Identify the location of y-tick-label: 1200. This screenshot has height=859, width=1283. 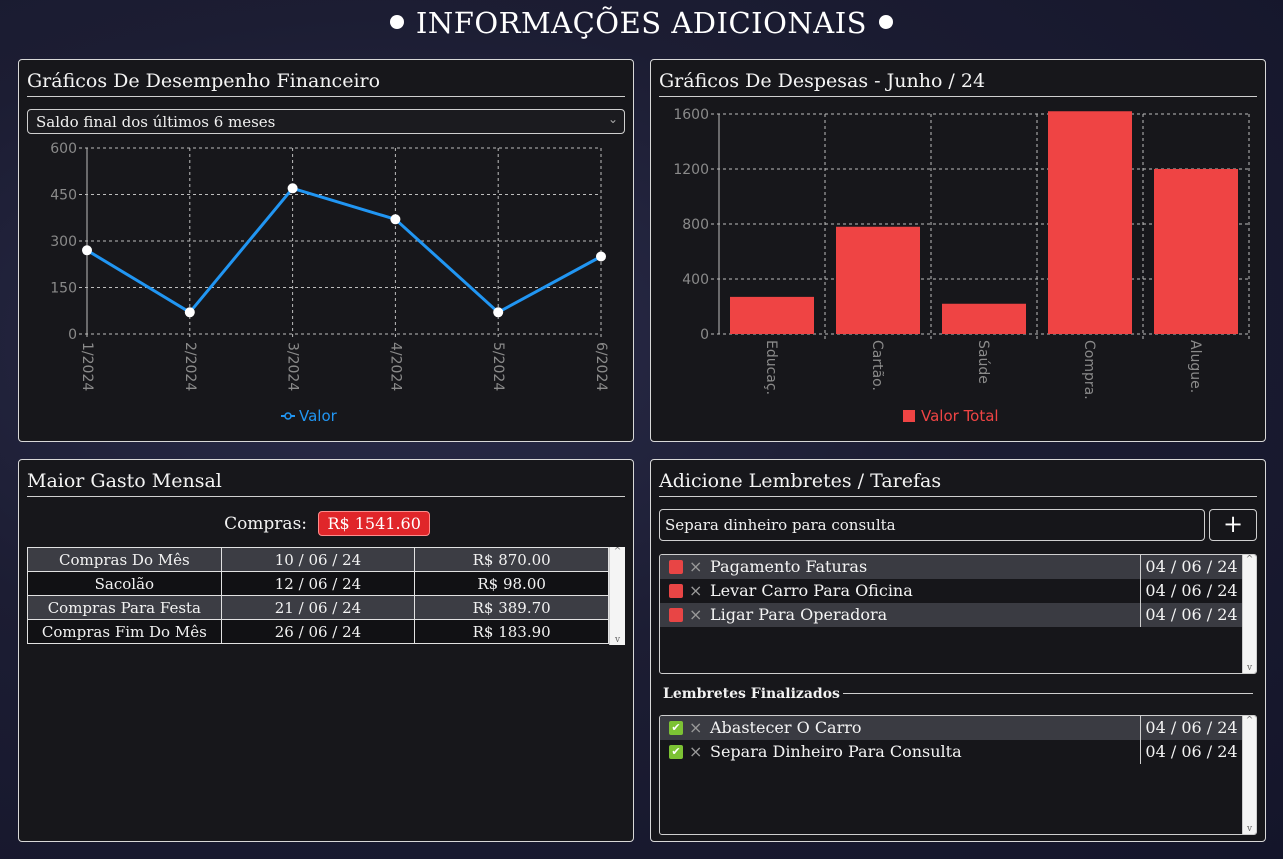
(691, 170).